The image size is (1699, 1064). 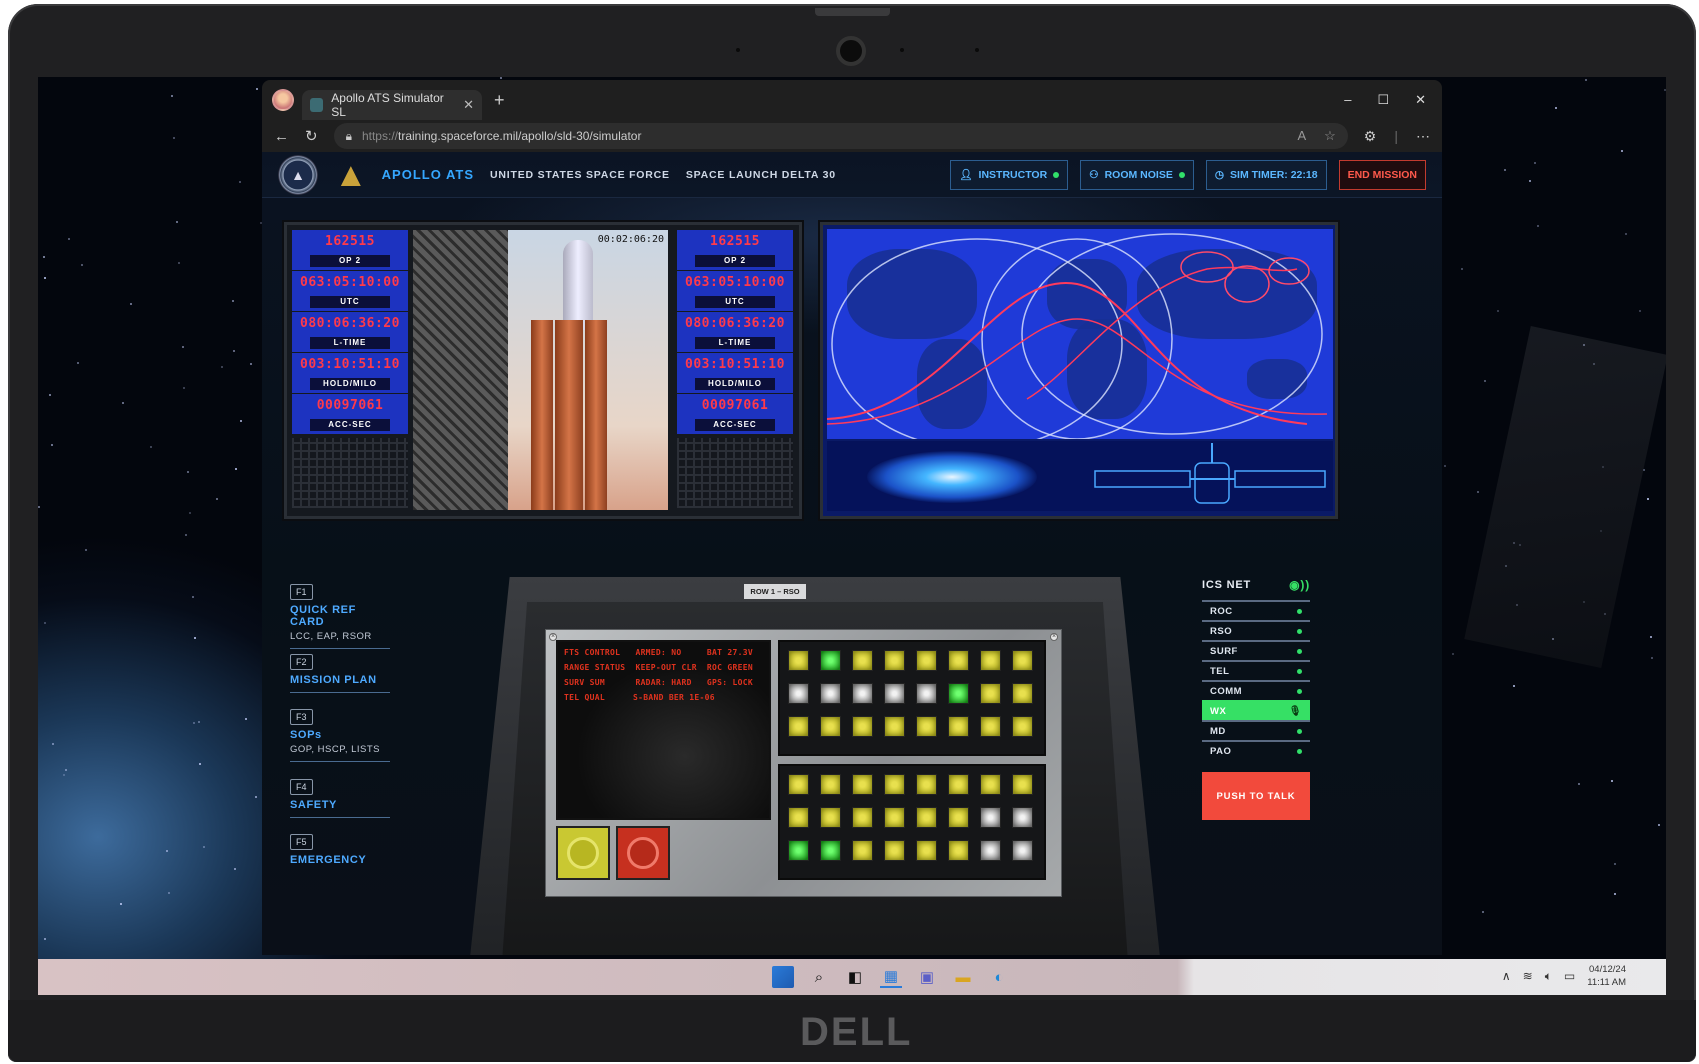 I want to click on push-to-talk-button: PUSH TO TALK, so click(x=1256, y=796).